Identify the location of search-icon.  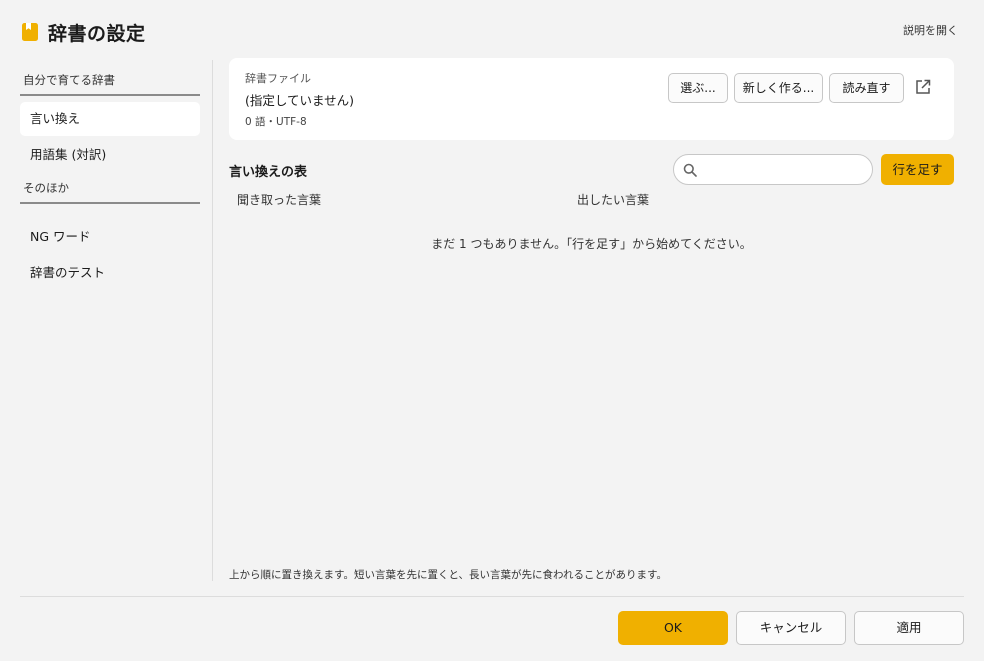
(690, 170).